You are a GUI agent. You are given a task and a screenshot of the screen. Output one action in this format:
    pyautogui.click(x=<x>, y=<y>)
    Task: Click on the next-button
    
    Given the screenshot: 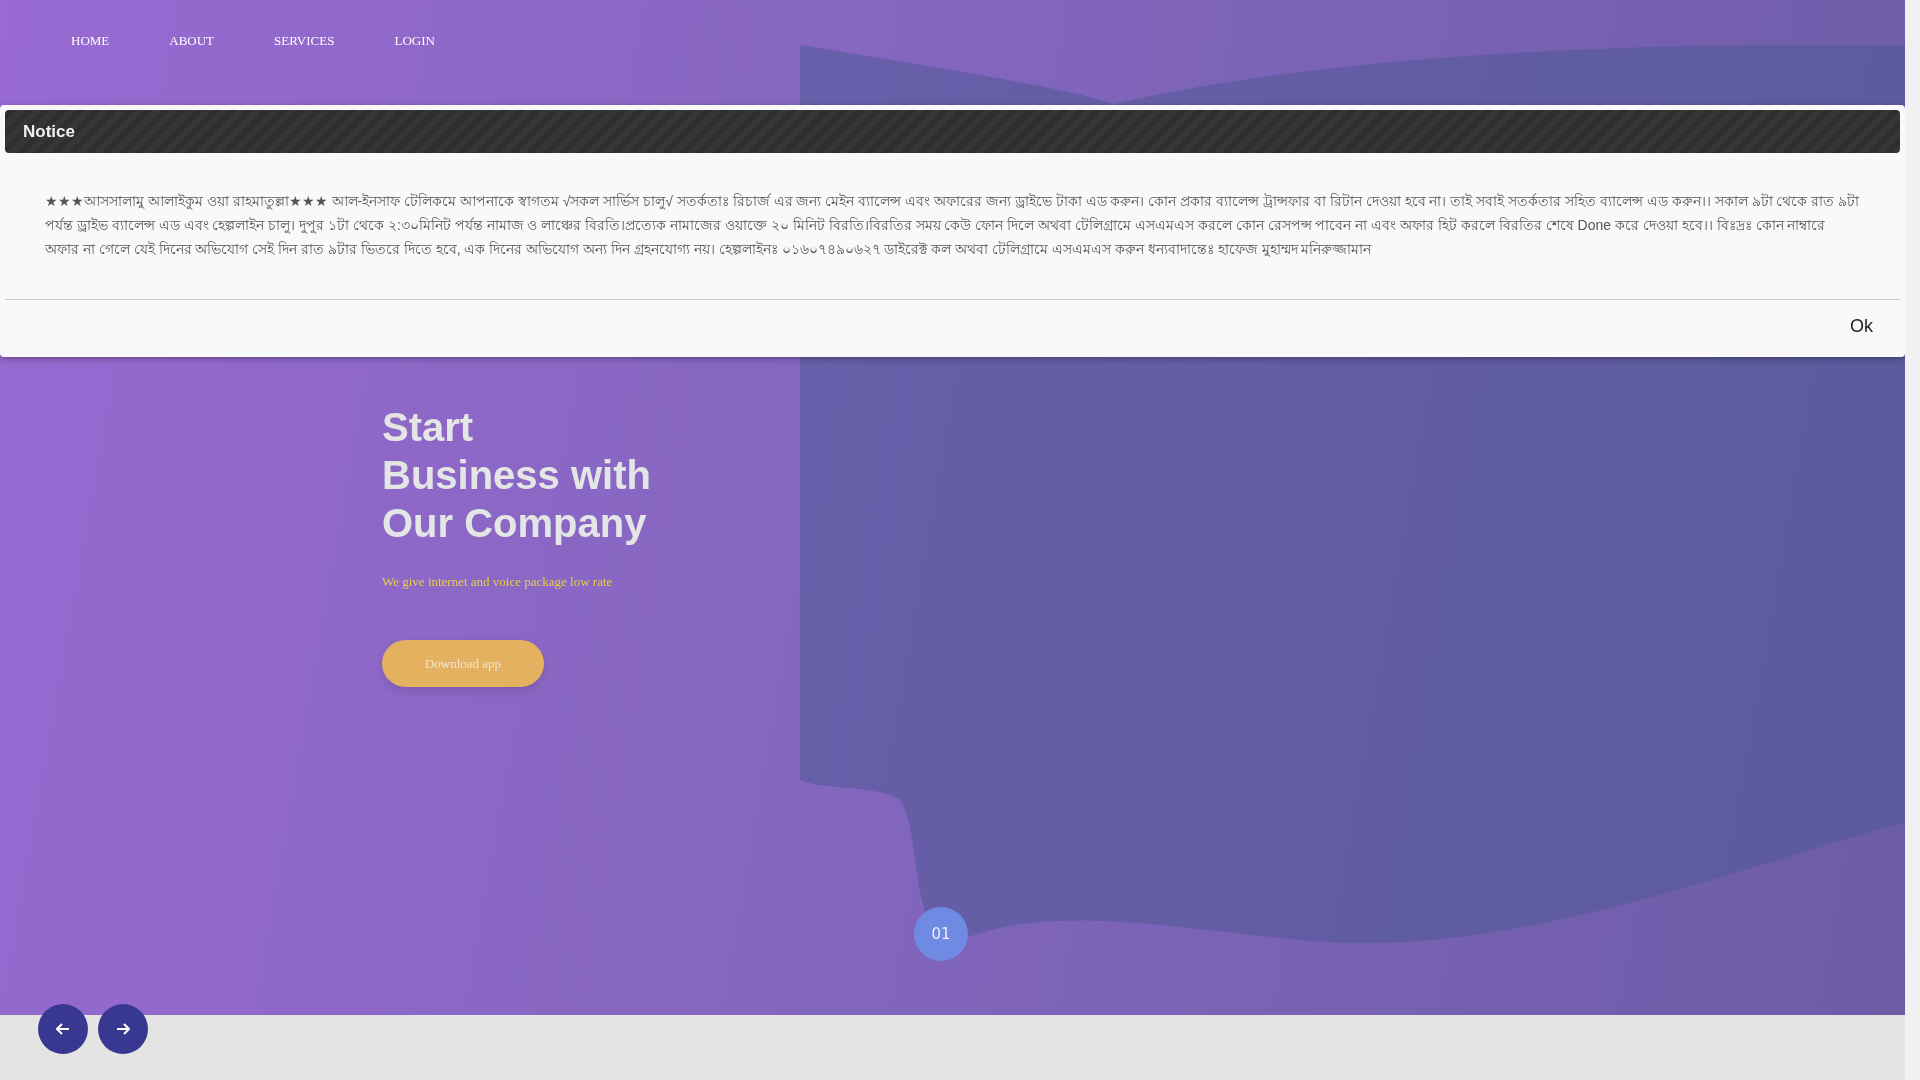 What is the action you would take?
    pyautogui.click(x=123, y=1029)
    